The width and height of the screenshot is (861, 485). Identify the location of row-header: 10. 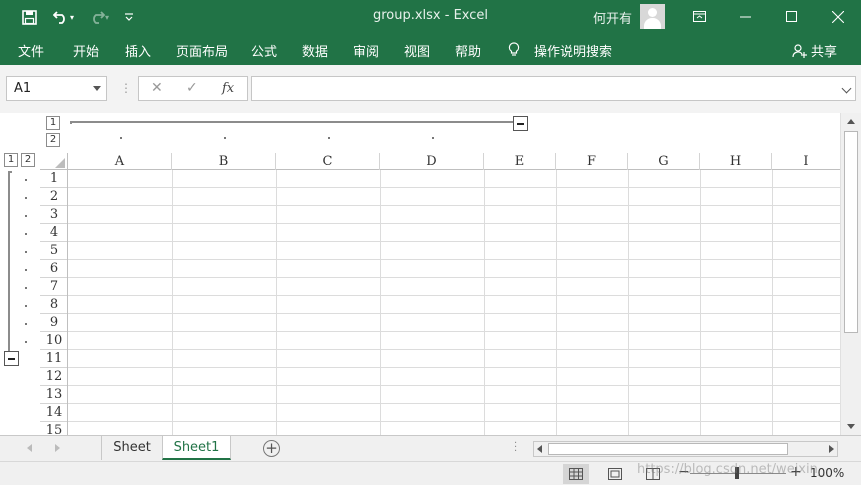
(53, 341).